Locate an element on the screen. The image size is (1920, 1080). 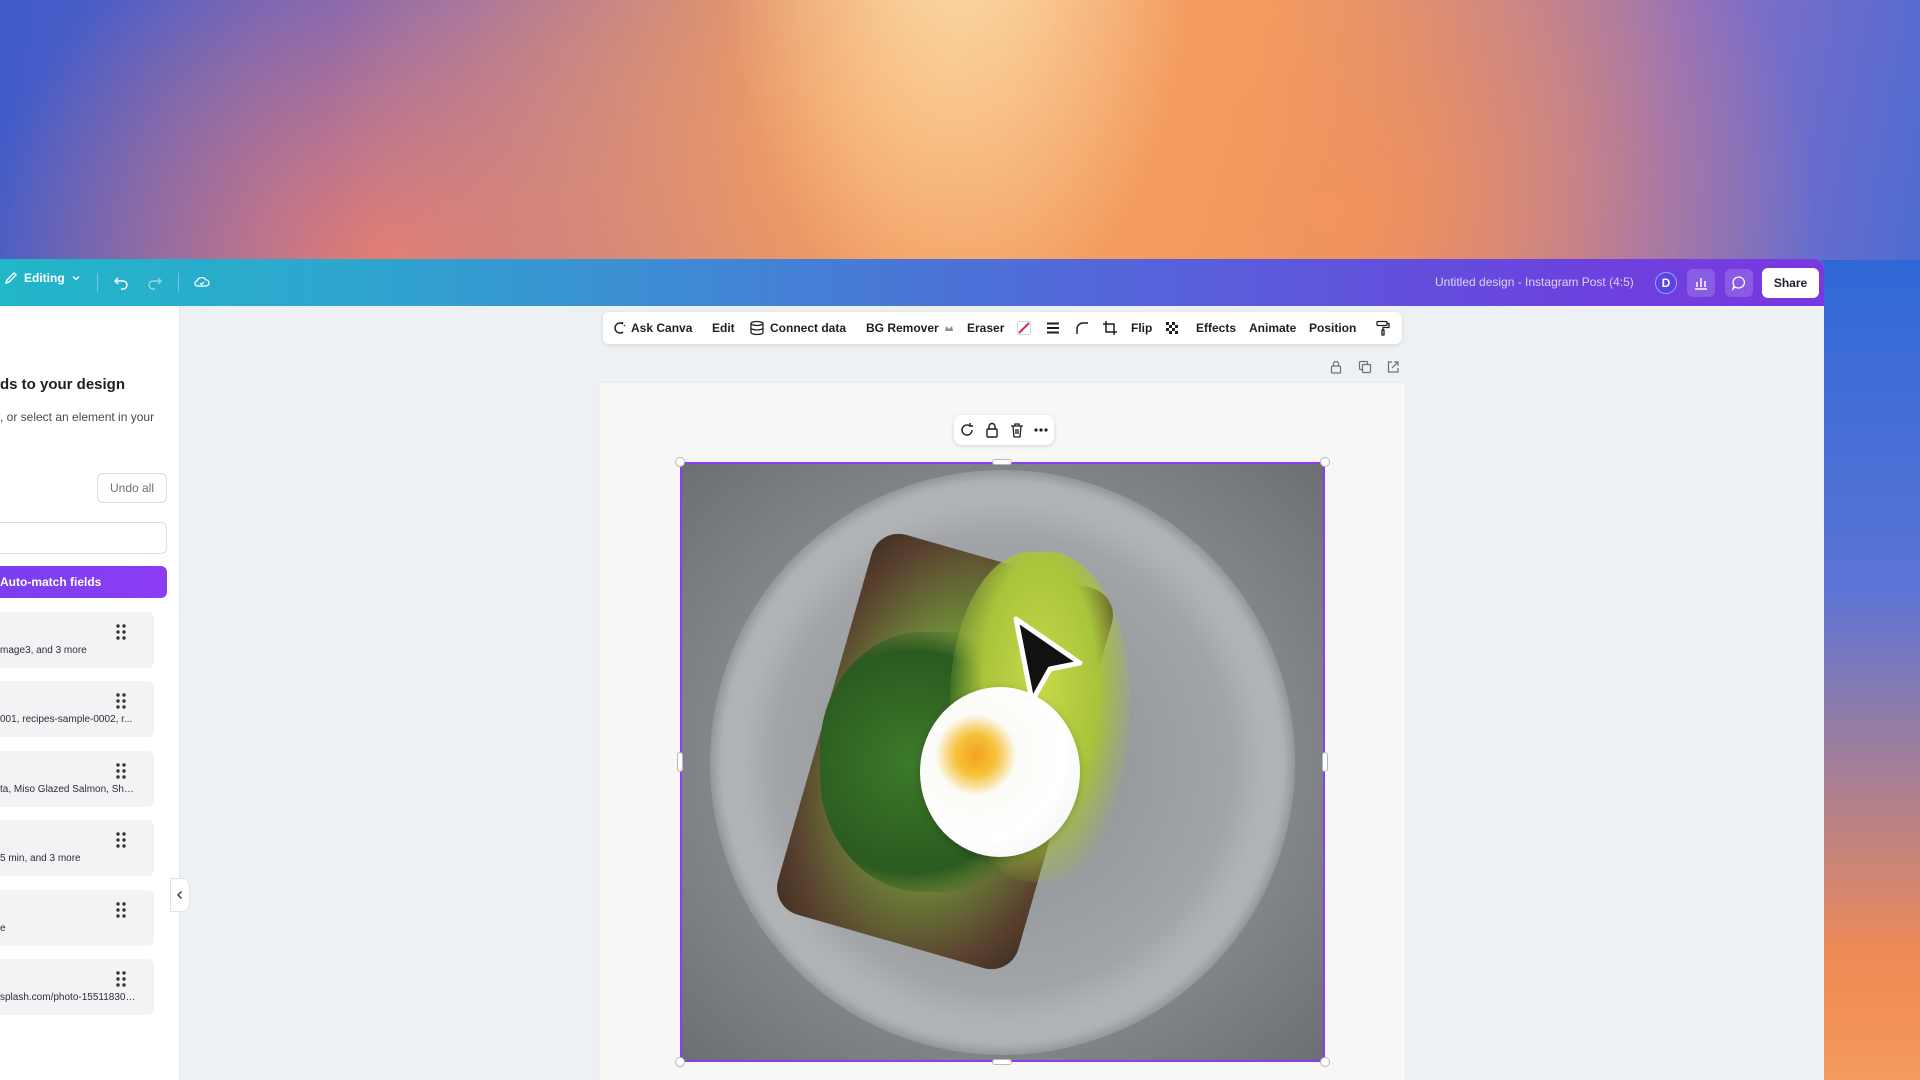
editing-mode-dropdown: Editing is located at coordinates (42, 278).